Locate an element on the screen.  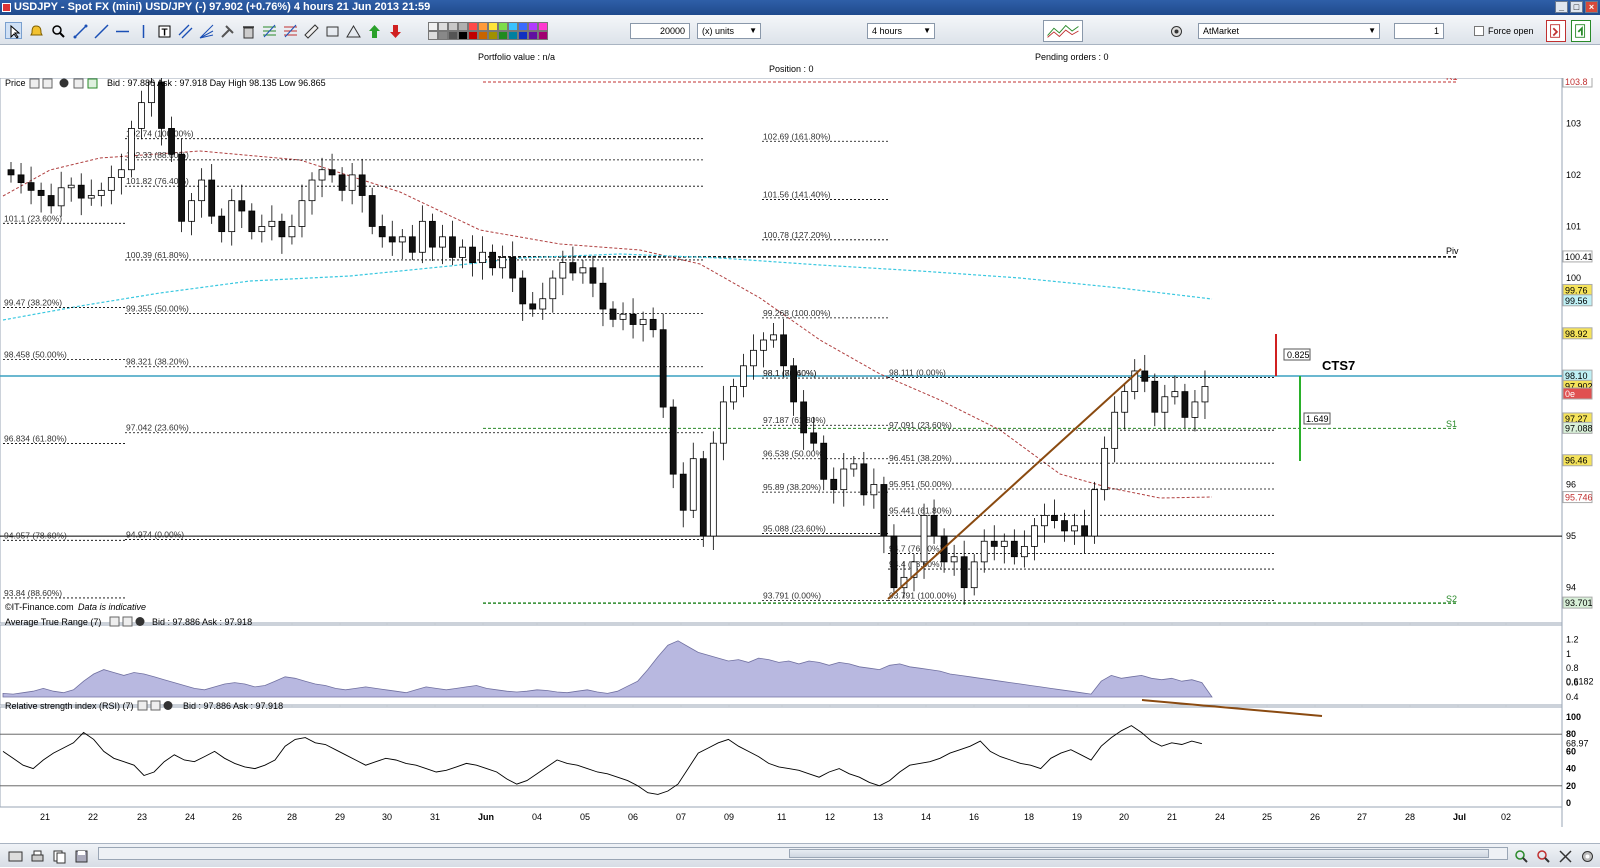
copy-icon is located at coordinates (58, 855).